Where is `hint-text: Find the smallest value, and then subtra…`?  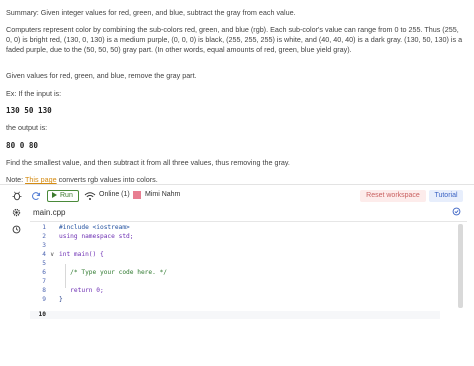 hint-text: Find the smallest value, and then subtra… is located at coordinates (148, 162).